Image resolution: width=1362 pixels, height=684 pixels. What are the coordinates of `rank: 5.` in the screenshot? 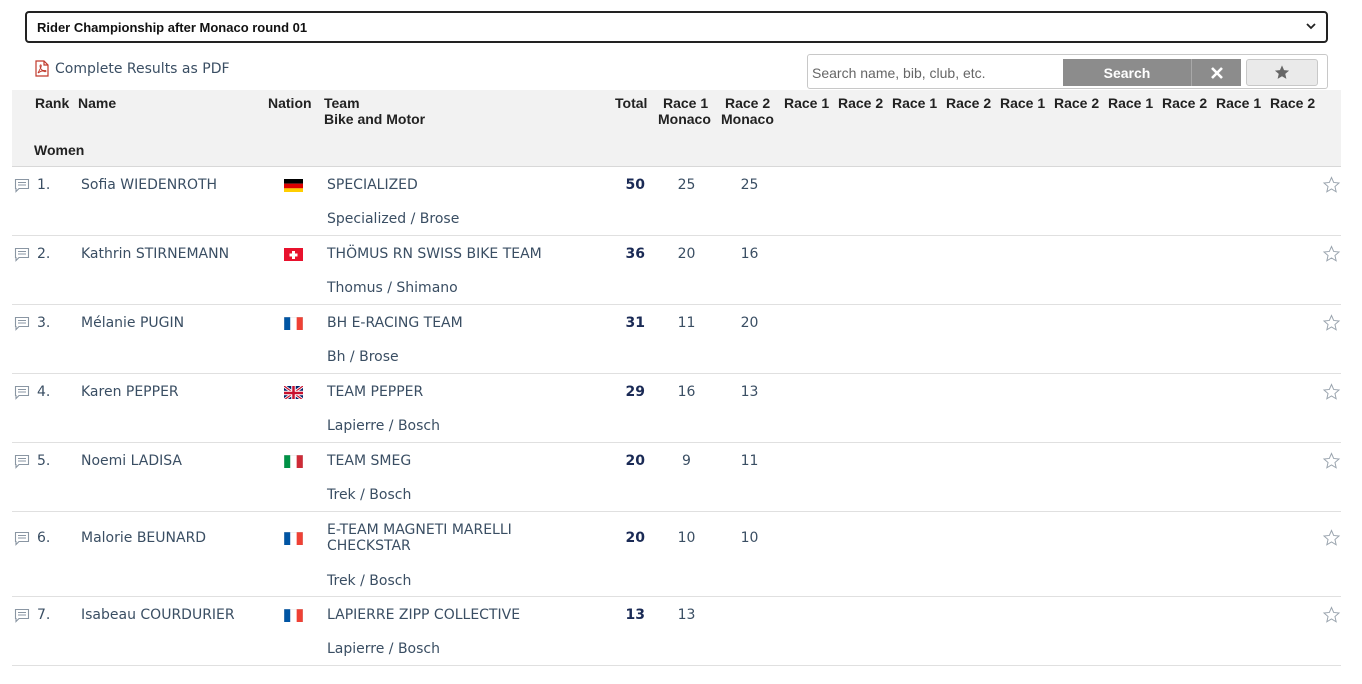 It's located at (44, 461).